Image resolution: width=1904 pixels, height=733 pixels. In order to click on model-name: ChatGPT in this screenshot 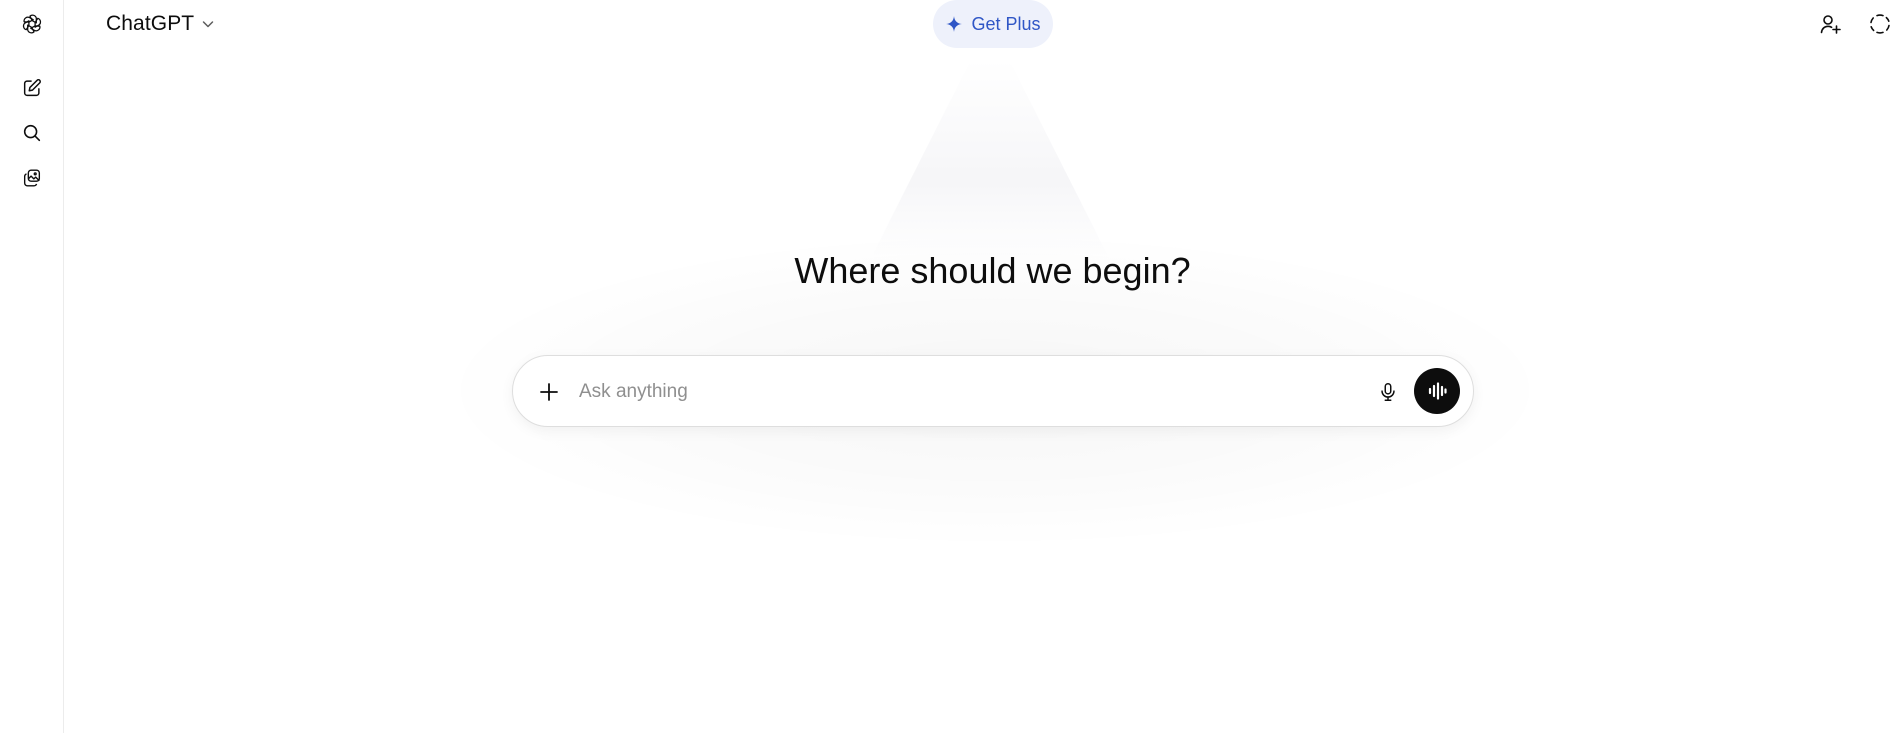, I will do `click(150, 23)`.